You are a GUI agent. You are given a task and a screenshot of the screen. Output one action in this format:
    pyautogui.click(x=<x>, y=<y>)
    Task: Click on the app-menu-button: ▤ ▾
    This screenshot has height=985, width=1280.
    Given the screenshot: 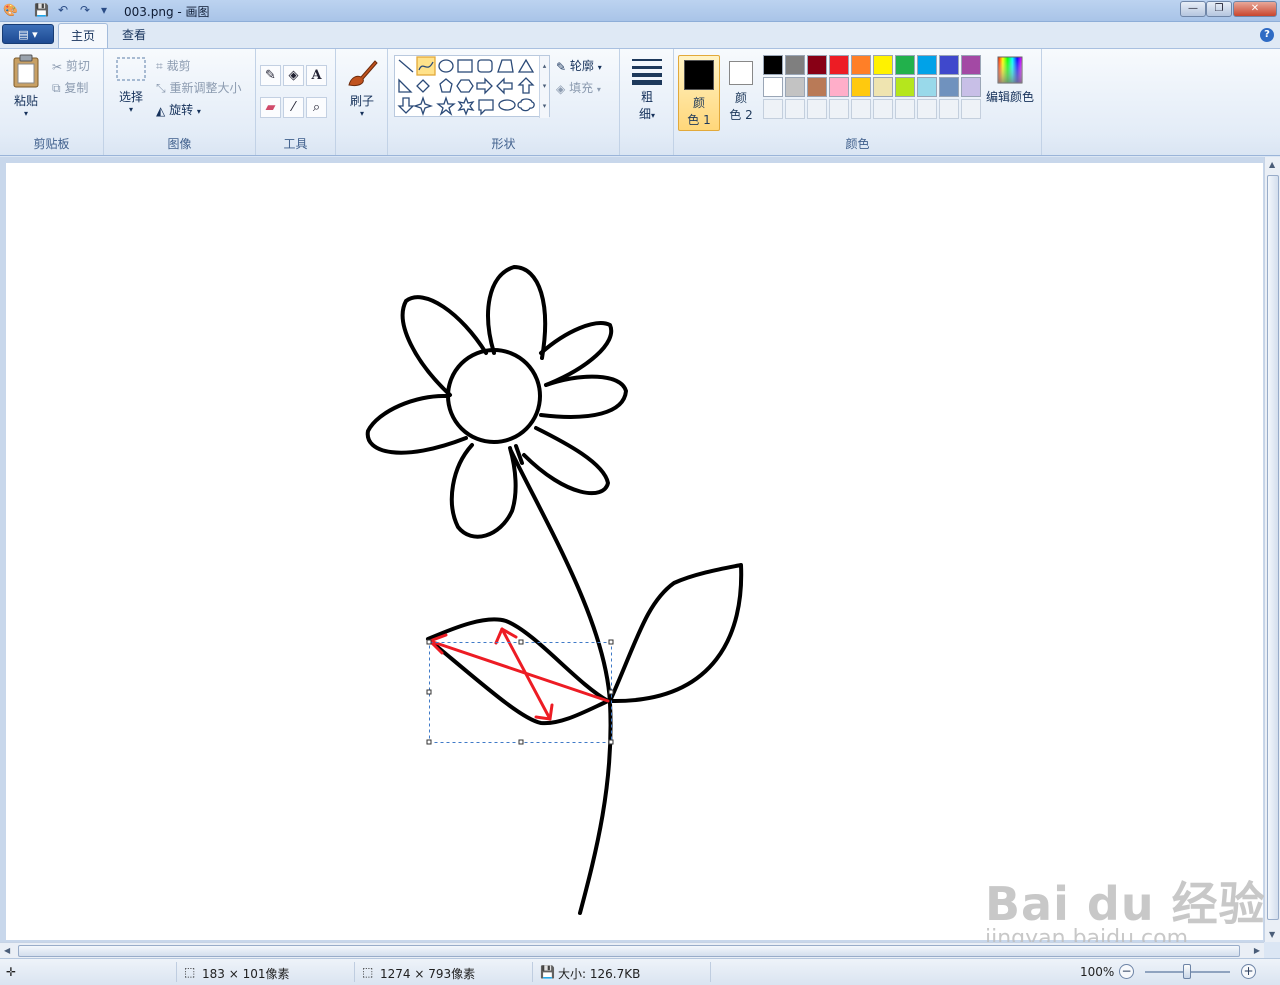 What is the action you would take?
    pyautogui.click(x=28, y=34)
    